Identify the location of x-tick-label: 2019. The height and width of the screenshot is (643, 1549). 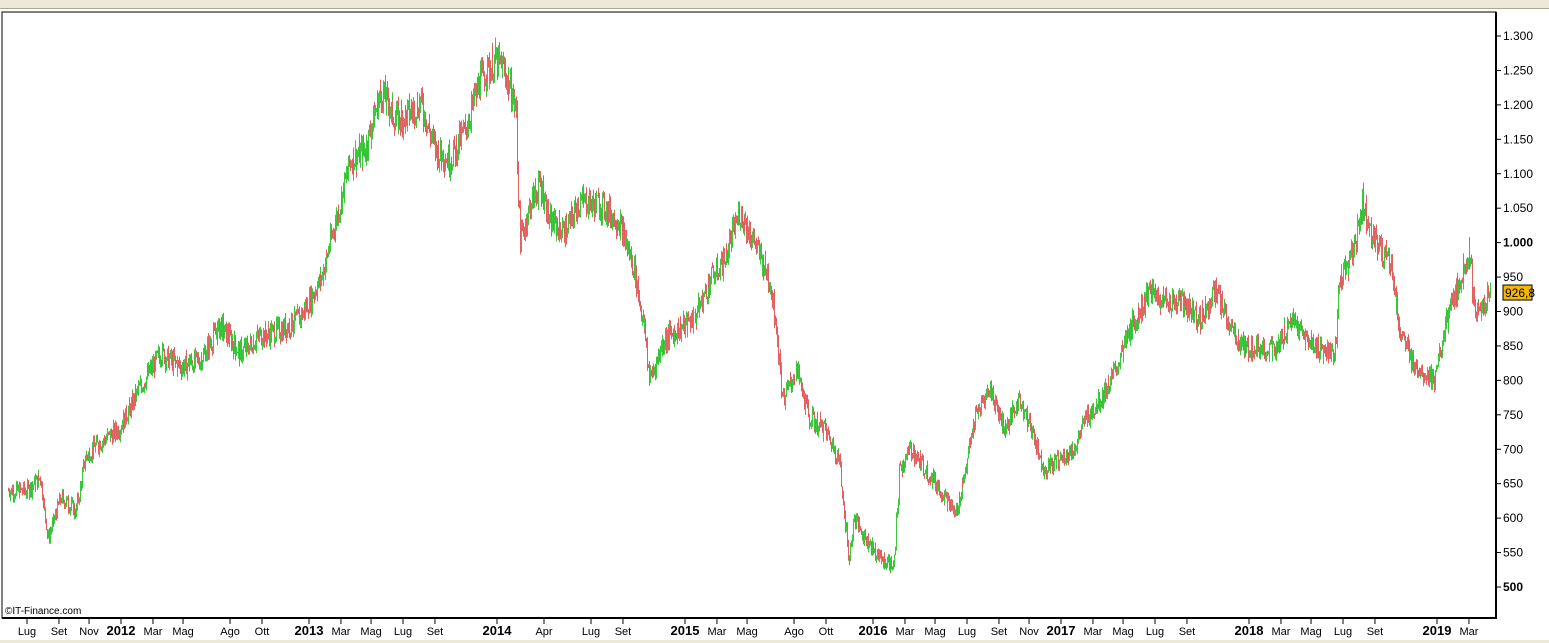
(1437, 630).